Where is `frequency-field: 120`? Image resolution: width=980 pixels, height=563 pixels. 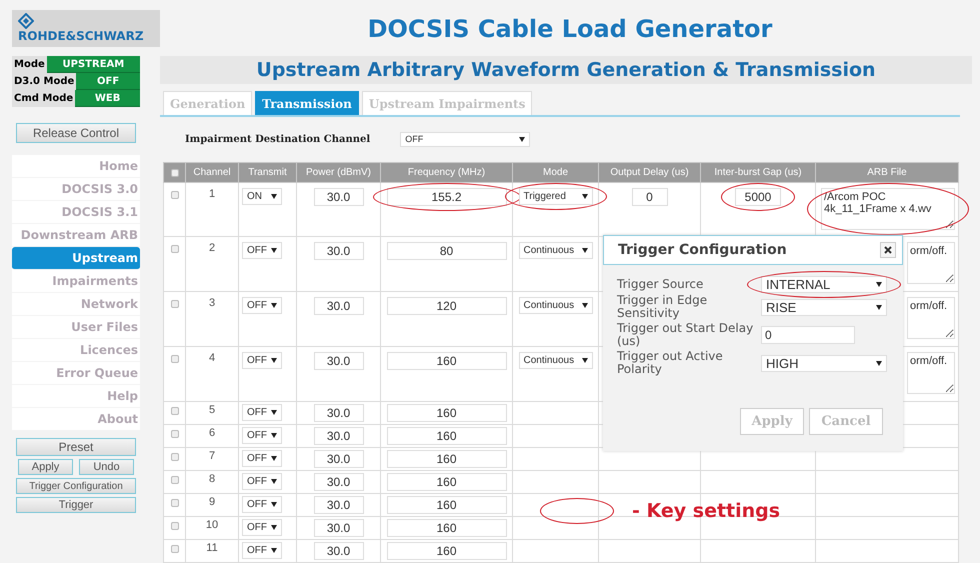
frequency-field: 120 is located at coordinates (446, 306).